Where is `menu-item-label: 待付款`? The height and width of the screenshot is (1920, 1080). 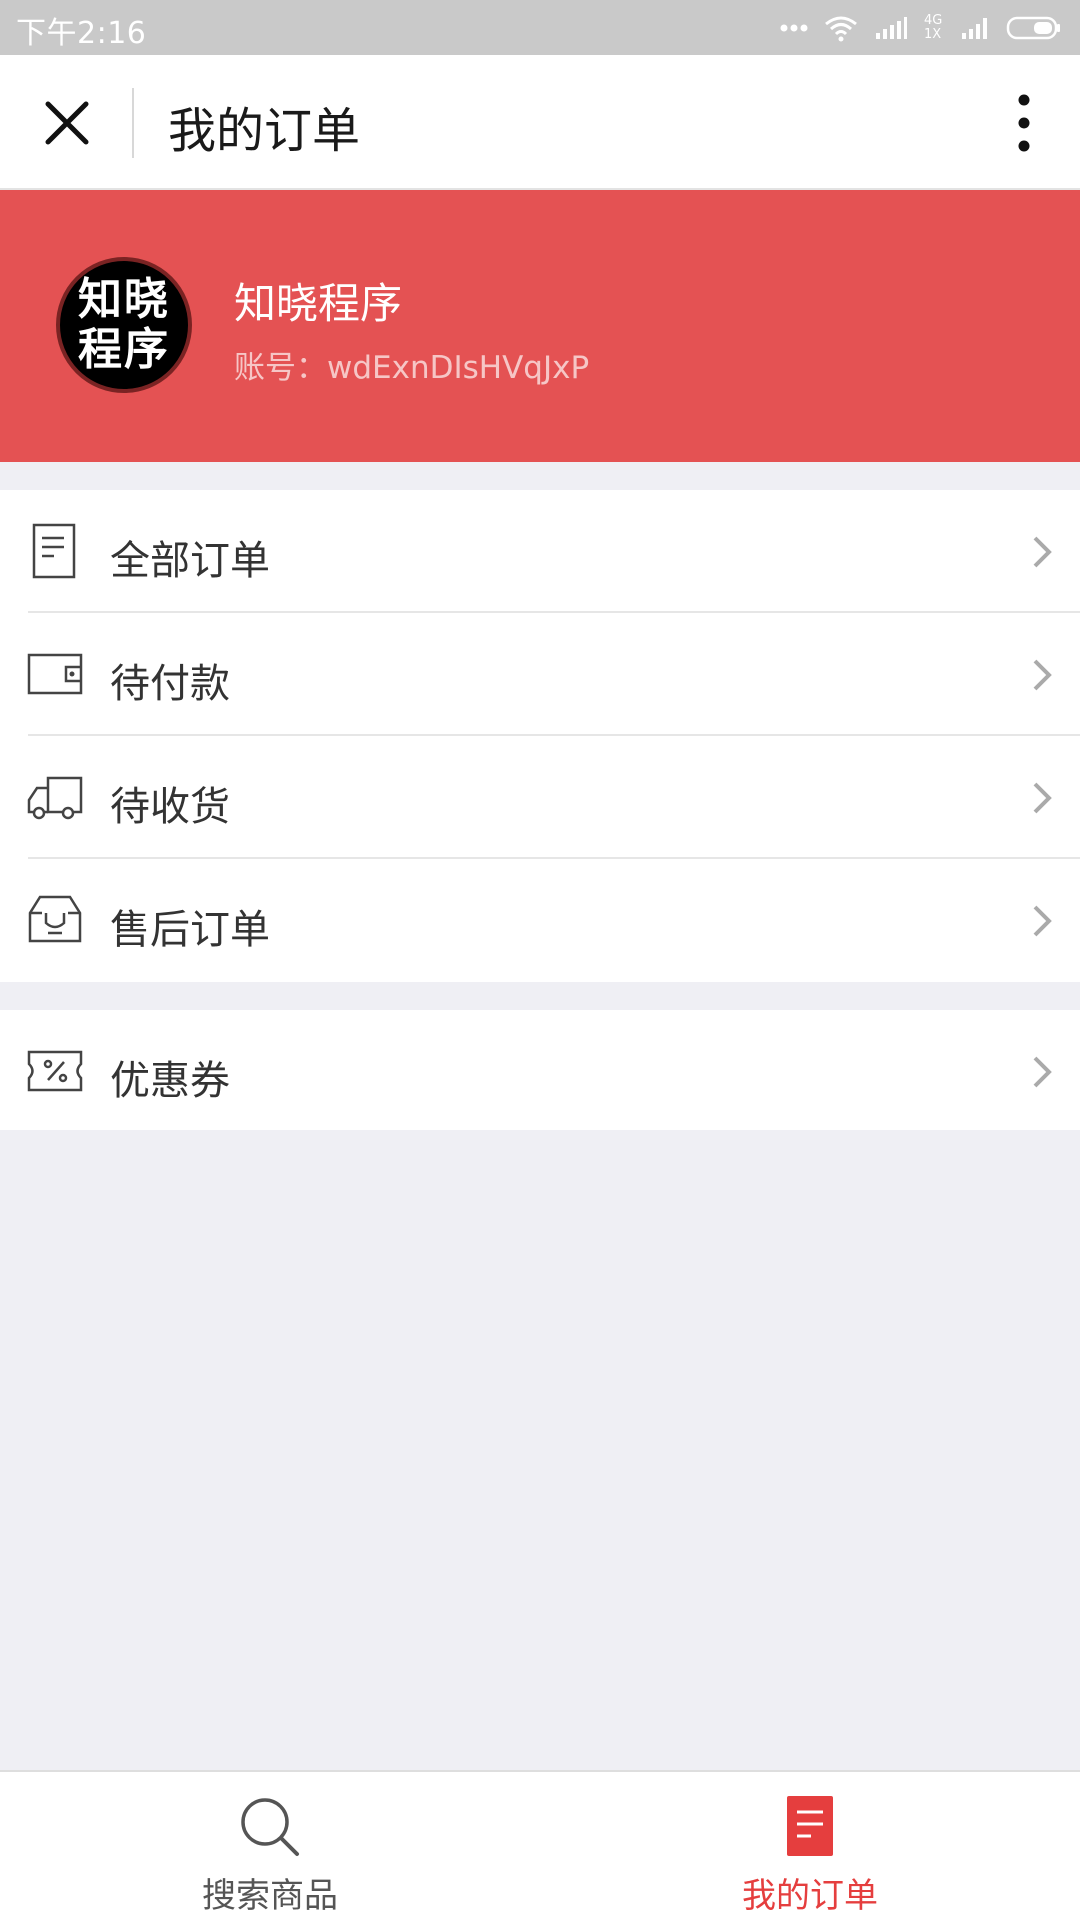
menu-item-label: 待付款 is located at coordinates (170, 684).